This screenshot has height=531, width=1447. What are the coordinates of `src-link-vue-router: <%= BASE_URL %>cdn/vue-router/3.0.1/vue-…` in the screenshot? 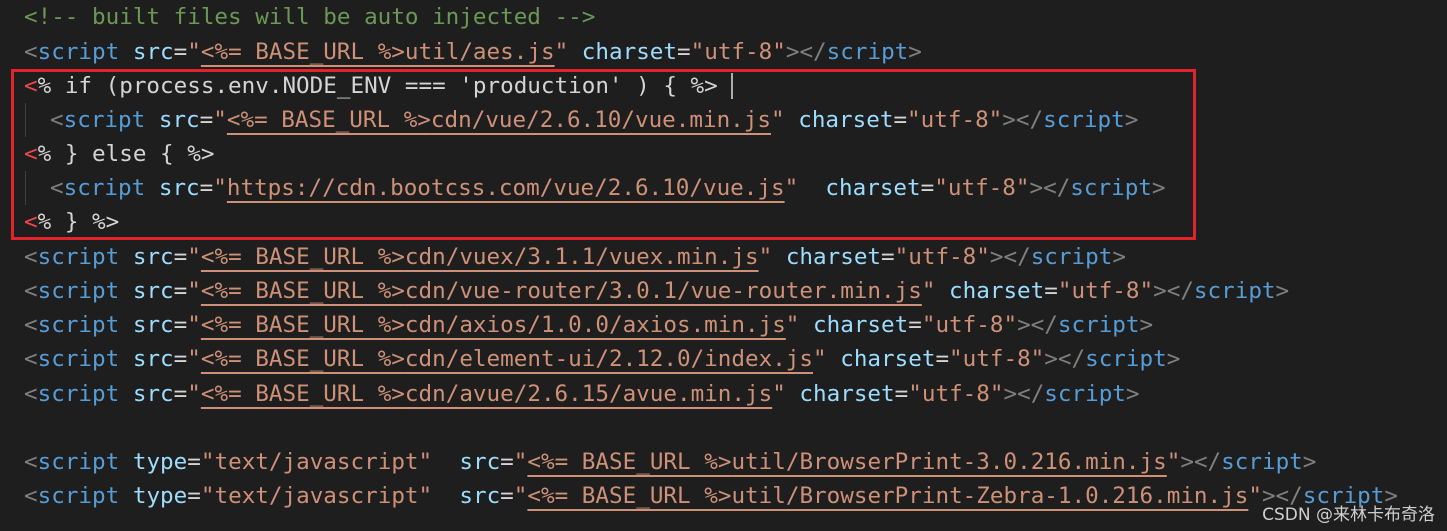 It's located at (561, 291).